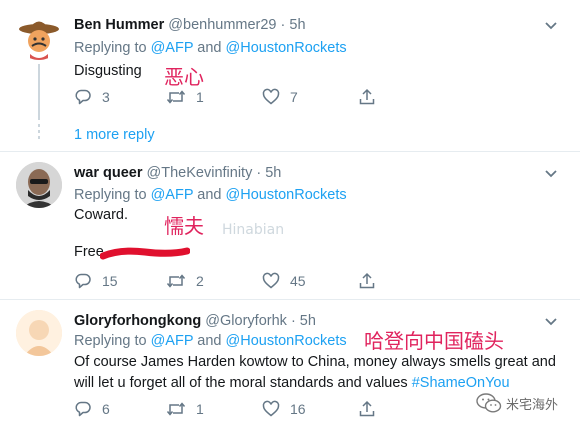  I want to click on annotation-text: 恶心, so click(184, 77).